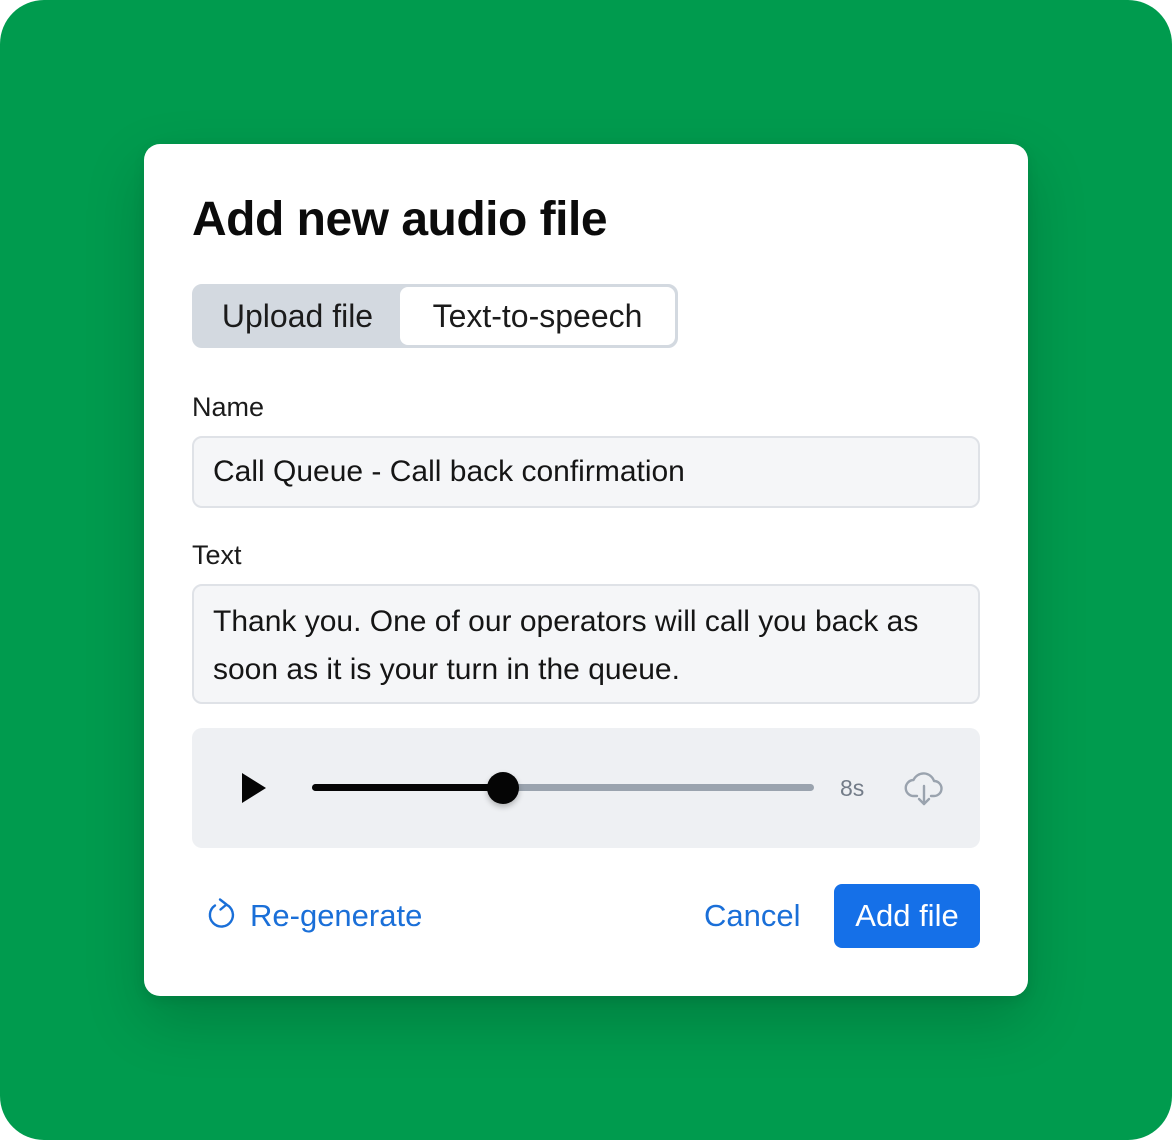 This screenshot has width=1172, height=1140. I want to click on name-label: Name, so click(228, 407).